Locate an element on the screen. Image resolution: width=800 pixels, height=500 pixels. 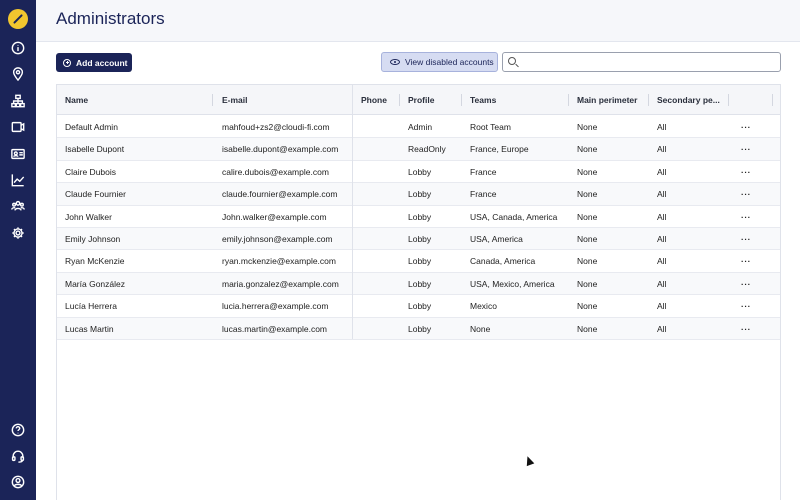
cell-teams: None is located at coordinates (480, 328).